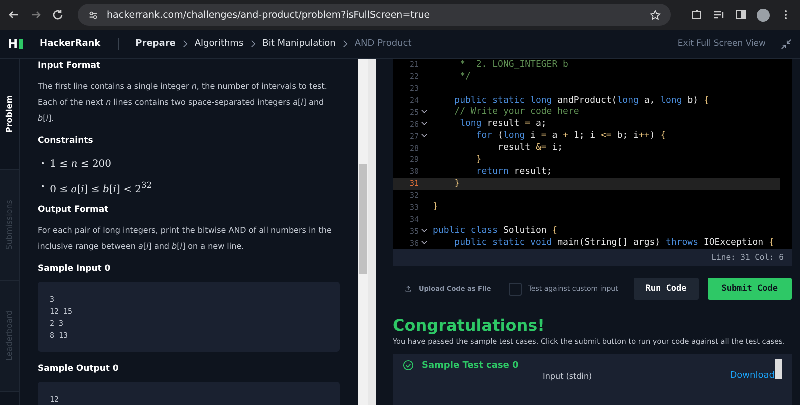 The width and height of the screenshot is (800, 405). Describe the element at coordinates (70, 44) in the screenshot. I see `brand-name: HackerRank` at that location.